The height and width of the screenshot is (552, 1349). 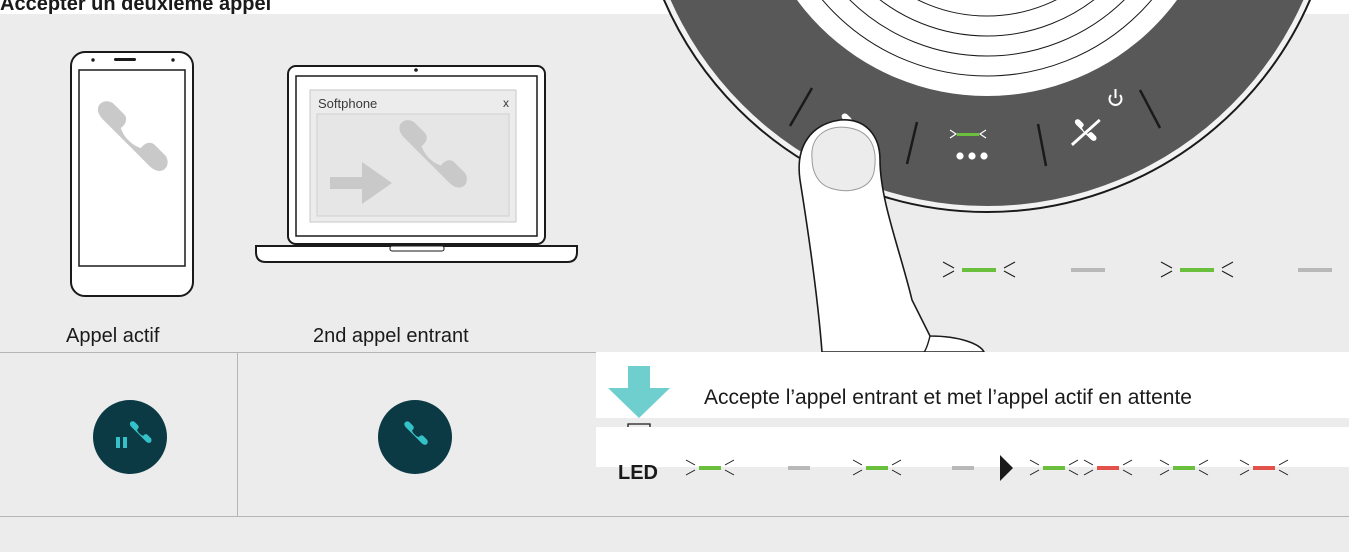 I want to click on call-accept-icon, so click(x=415, y=437).